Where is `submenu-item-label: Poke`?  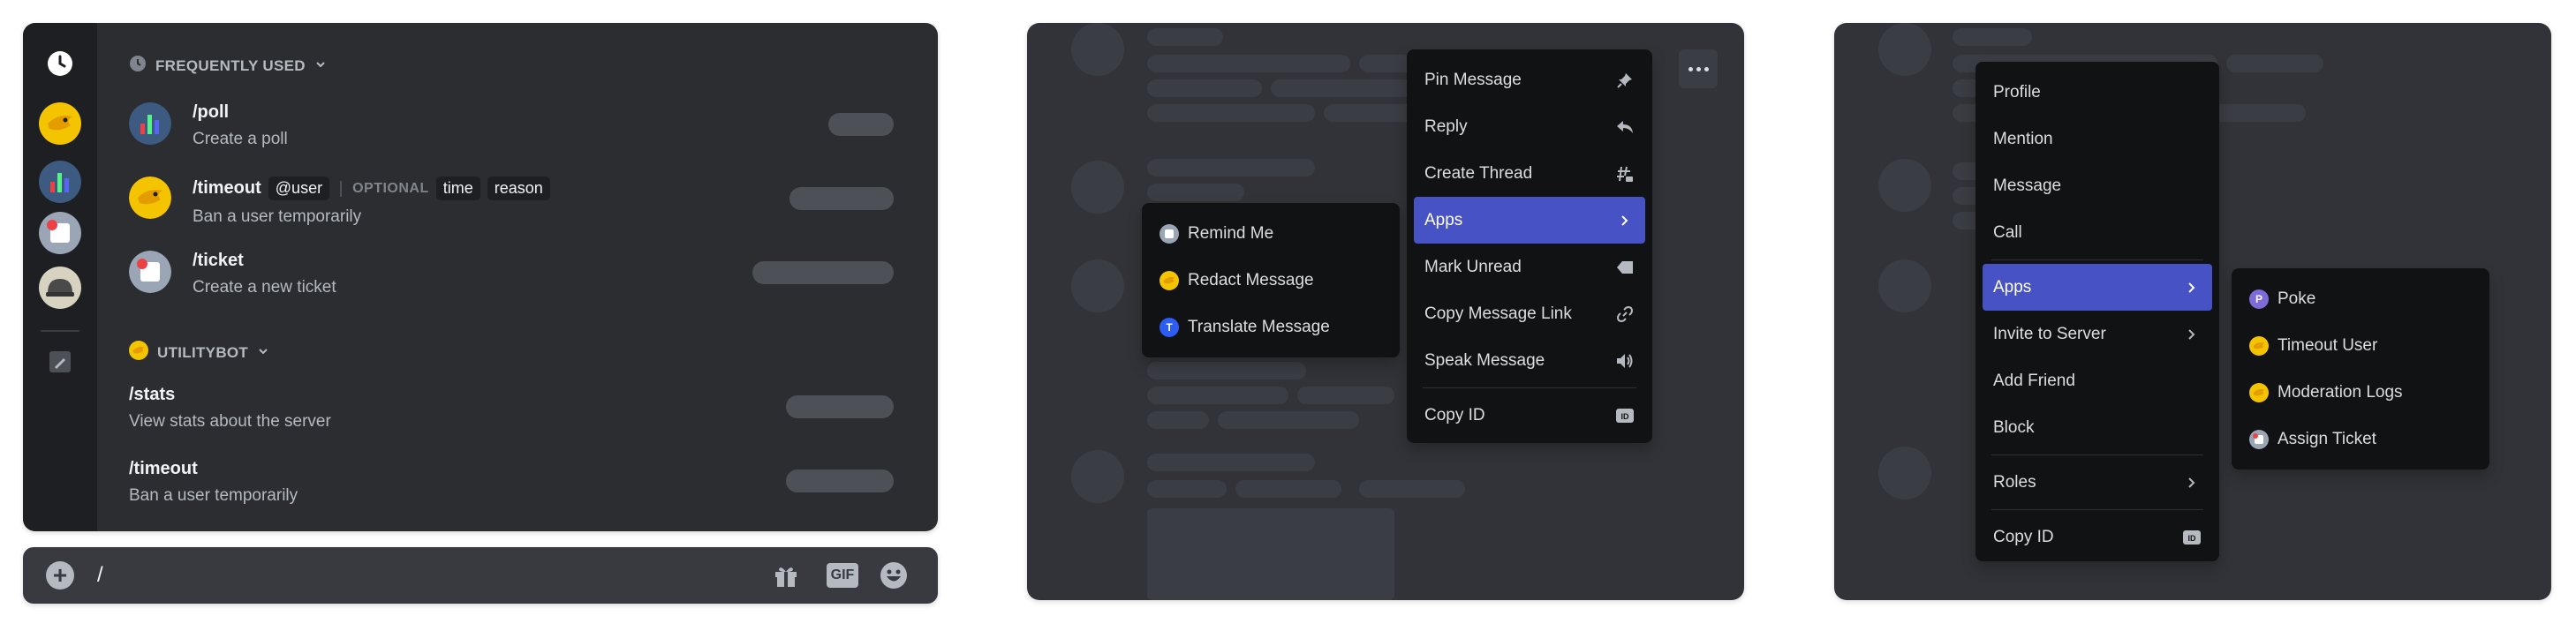 submenu-item-label: Poke is located at coordinates (2297, 298).